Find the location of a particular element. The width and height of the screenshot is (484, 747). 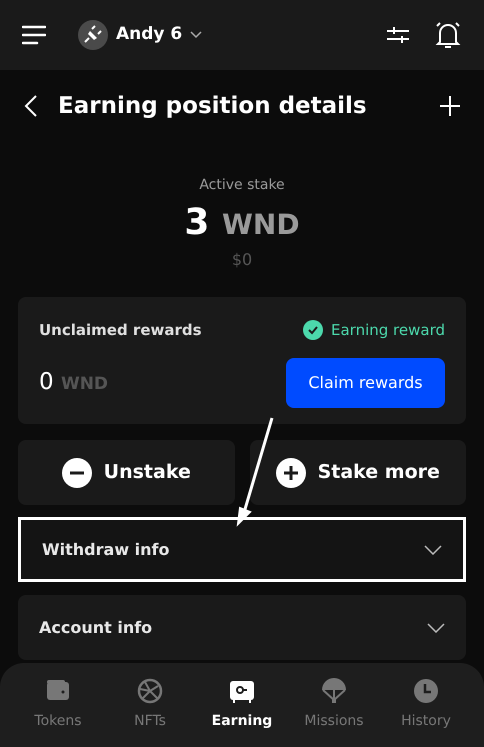

check-circle-icon is located at coordinates (313, 330).